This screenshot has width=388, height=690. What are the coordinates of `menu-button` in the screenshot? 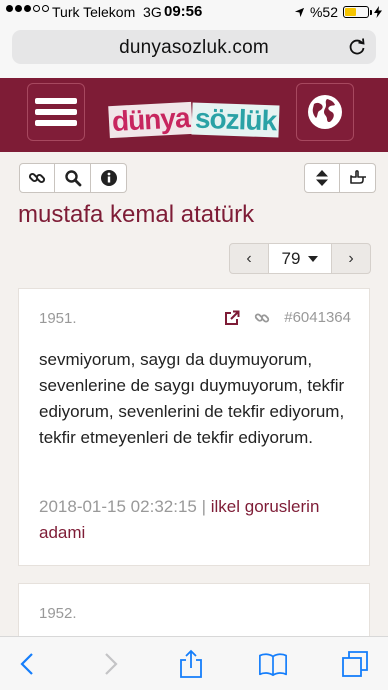 It's located at (56, 112).